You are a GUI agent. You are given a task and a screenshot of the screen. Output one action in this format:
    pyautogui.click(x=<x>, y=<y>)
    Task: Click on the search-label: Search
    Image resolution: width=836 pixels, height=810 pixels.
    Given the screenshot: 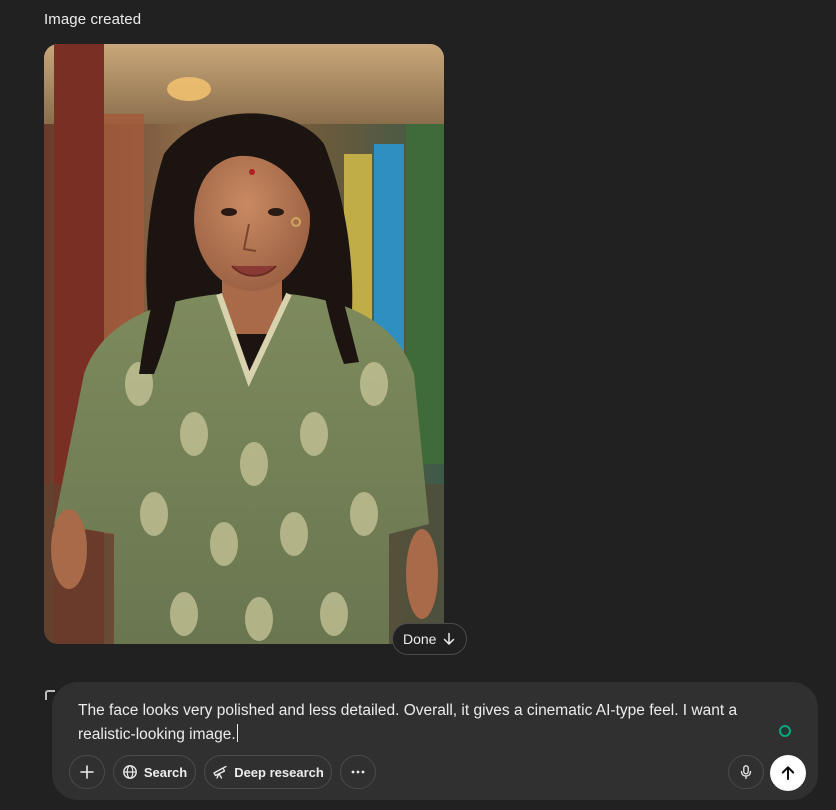 What is the action you would take?
    pyautogui.click(x=165, y=772)
    